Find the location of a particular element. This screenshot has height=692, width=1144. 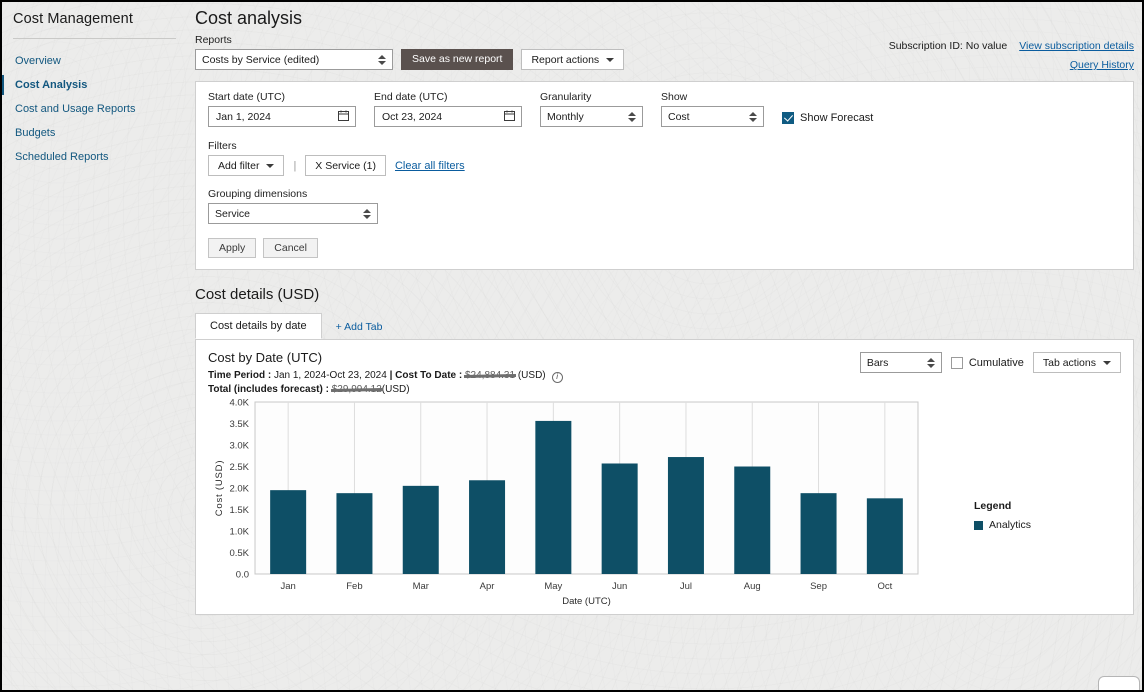

add-filter-button: Add filter is located at coordinates (246, 165).